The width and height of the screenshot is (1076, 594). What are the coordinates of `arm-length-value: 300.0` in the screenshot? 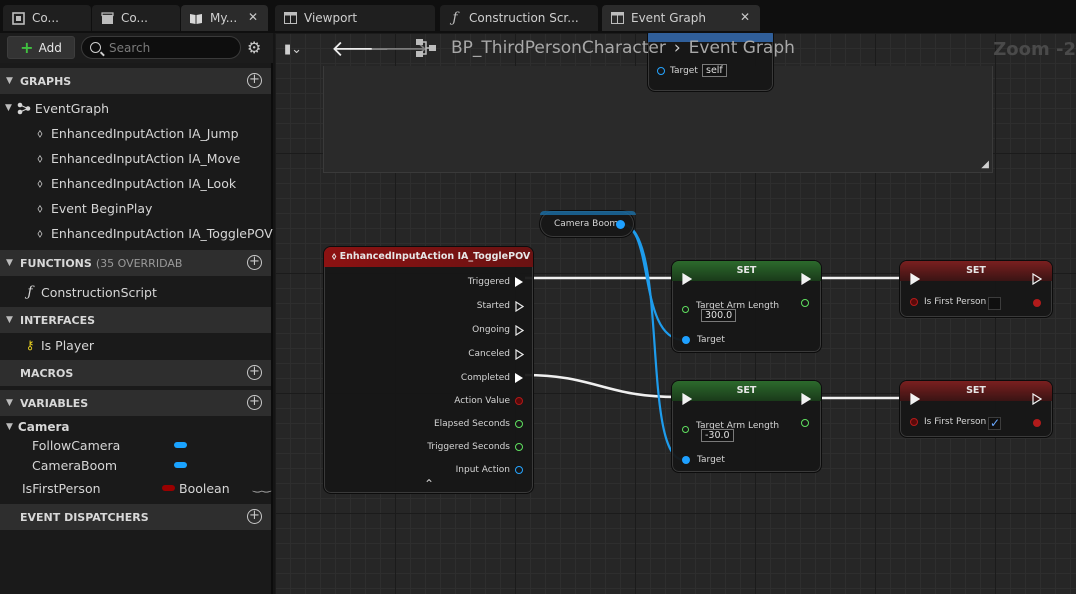 It's located at (719, 315).